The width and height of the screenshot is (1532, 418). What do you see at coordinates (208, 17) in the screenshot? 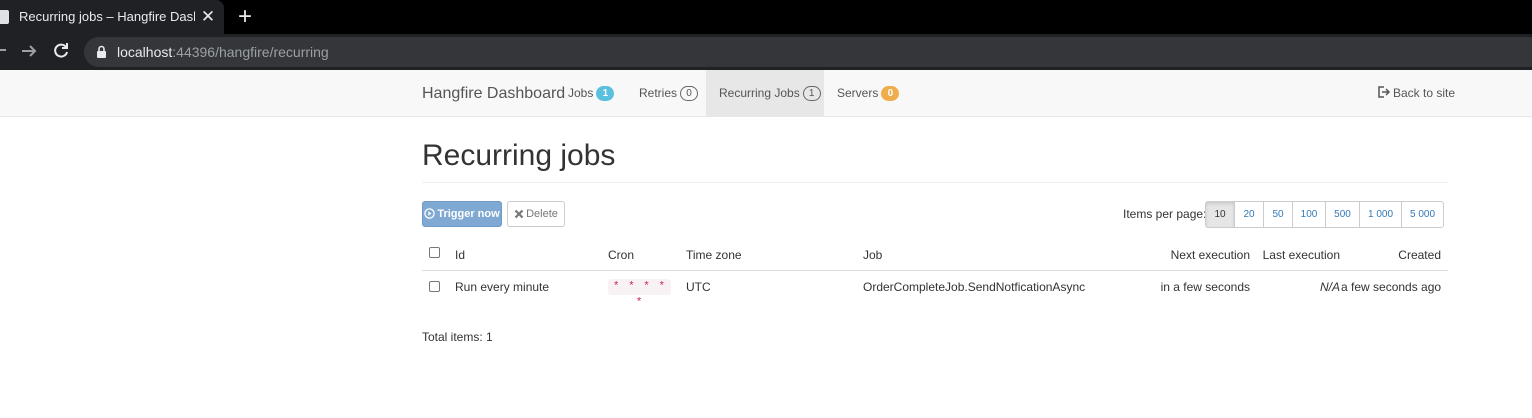
I see `close-tab-icon: ✕` at bounding box center [208, 17].